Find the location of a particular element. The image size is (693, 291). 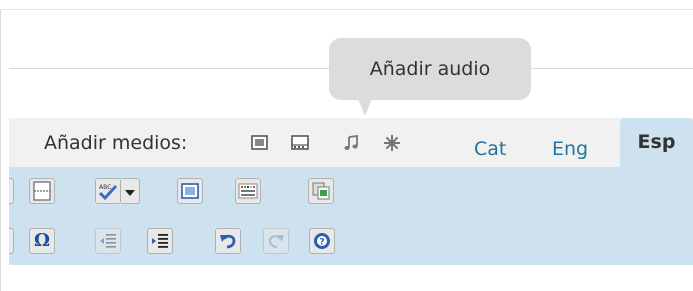

add-image-icon is located at coordinates (260, 143).